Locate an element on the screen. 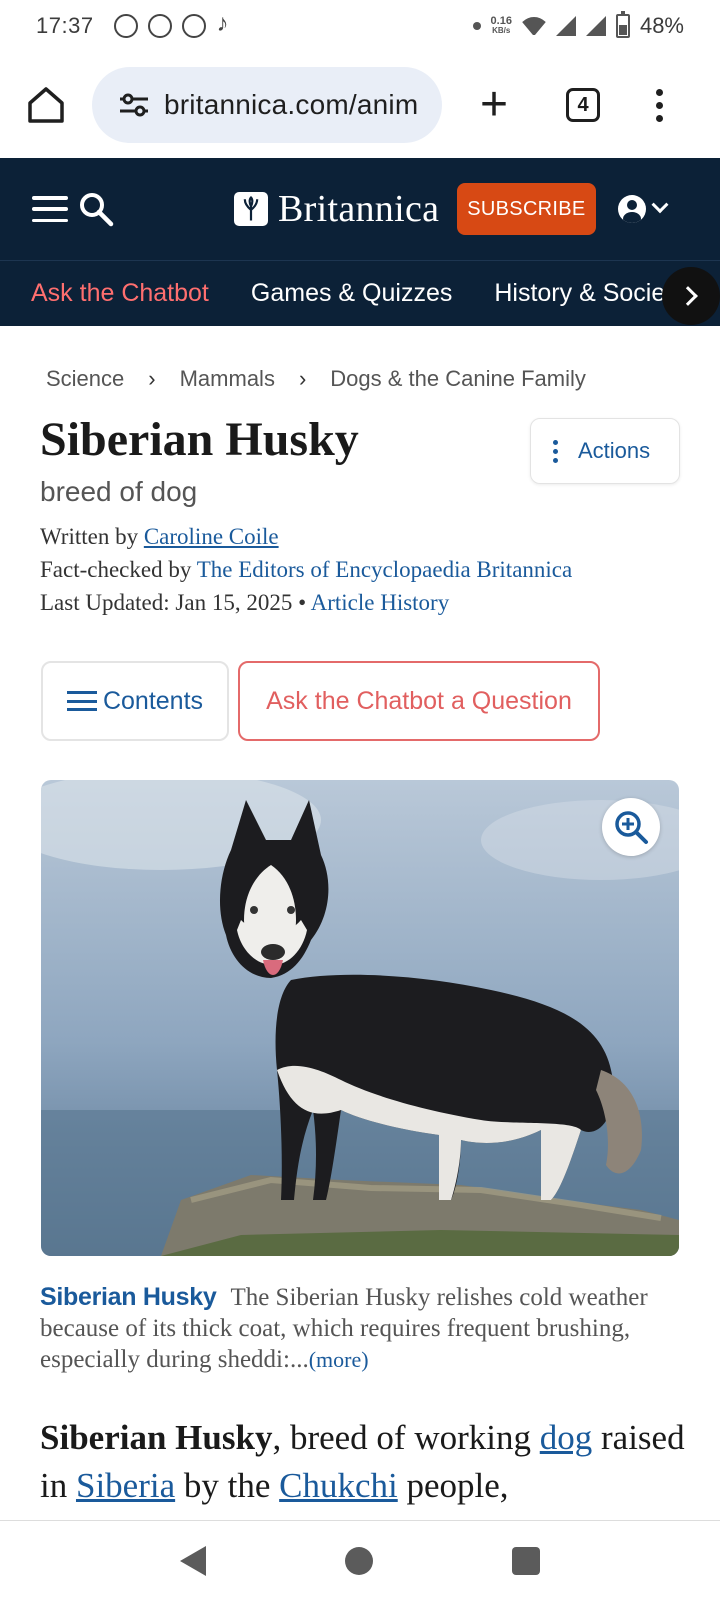  tune-icon is located at coordinates (134, 105).